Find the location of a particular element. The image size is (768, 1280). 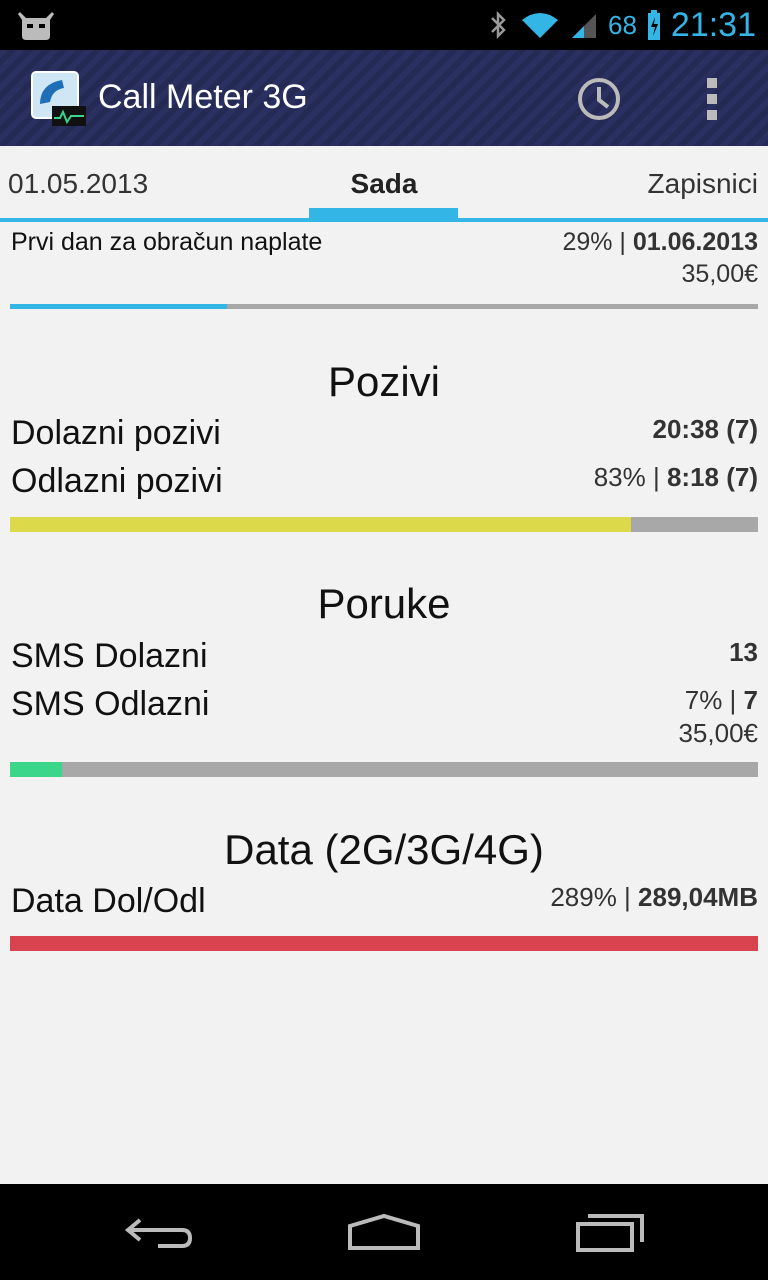

tab-indicator is located at coordinates (383, 213).